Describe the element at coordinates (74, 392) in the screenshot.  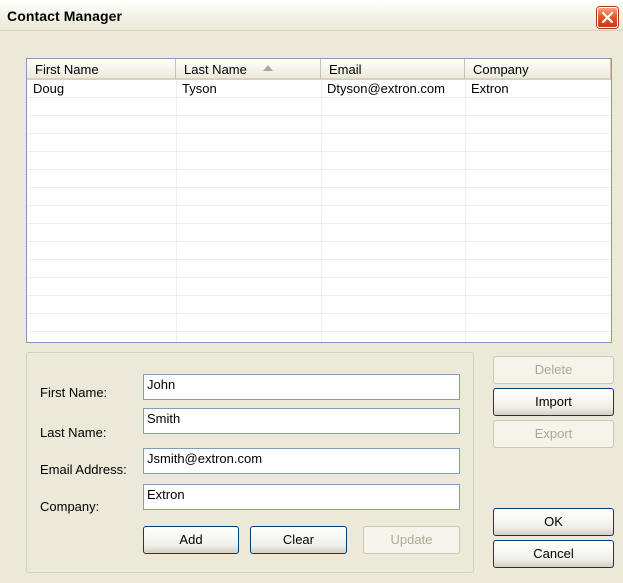
I see `first-name-label: First Name:` at that location.